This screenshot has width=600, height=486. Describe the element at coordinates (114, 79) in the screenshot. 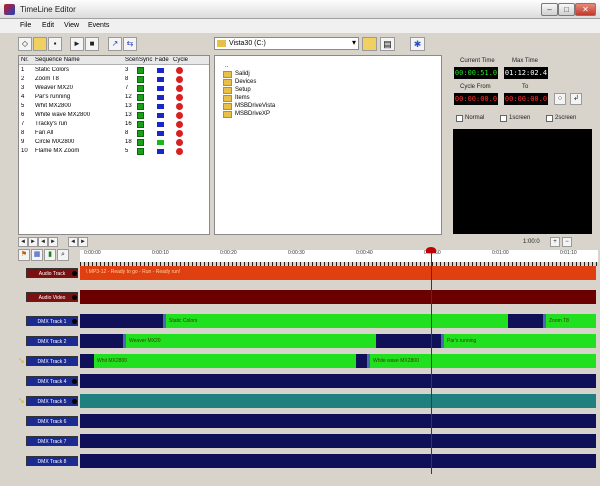

I see `table-row: 2 Zoom T8 8` at that location.